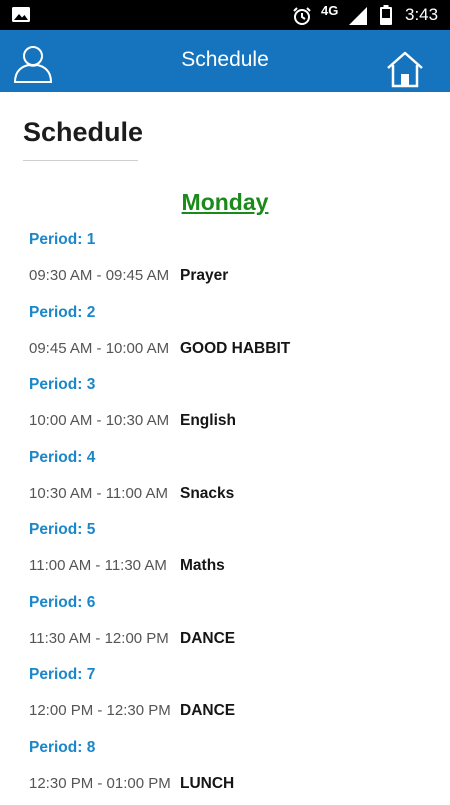  What do you see at coordinates (421, 15) in the screenshot?
I see `clock: 3:43` at bounding box center [421, 15].